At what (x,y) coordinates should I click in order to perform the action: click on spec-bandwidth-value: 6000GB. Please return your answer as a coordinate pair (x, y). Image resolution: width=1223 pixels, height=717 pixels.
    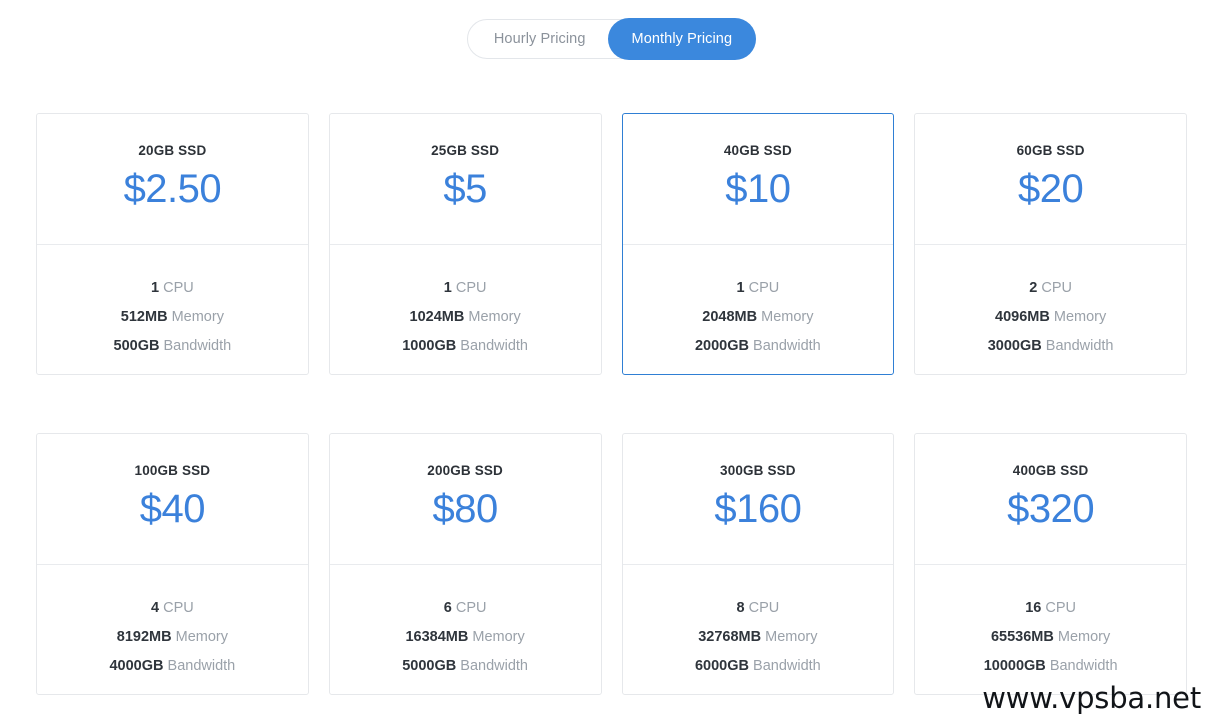
    Looking at the image, I should click on (721, 666).